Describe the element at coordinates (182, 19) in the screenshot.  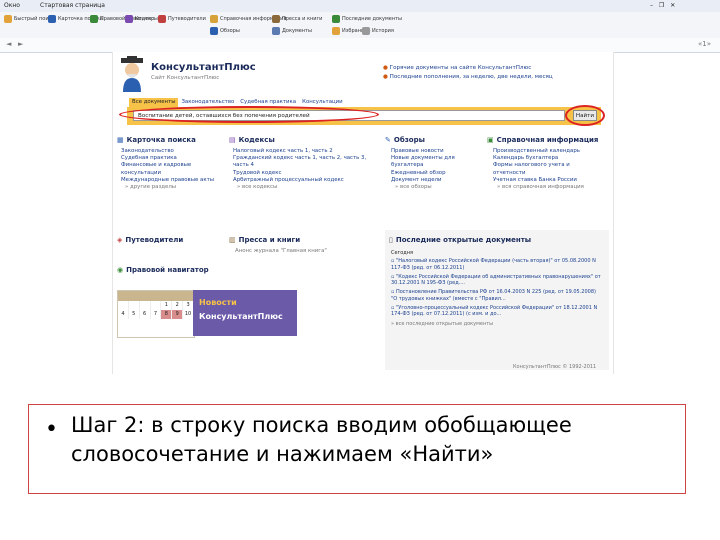
I see `toolbar-guides: Путеводители` at that location.